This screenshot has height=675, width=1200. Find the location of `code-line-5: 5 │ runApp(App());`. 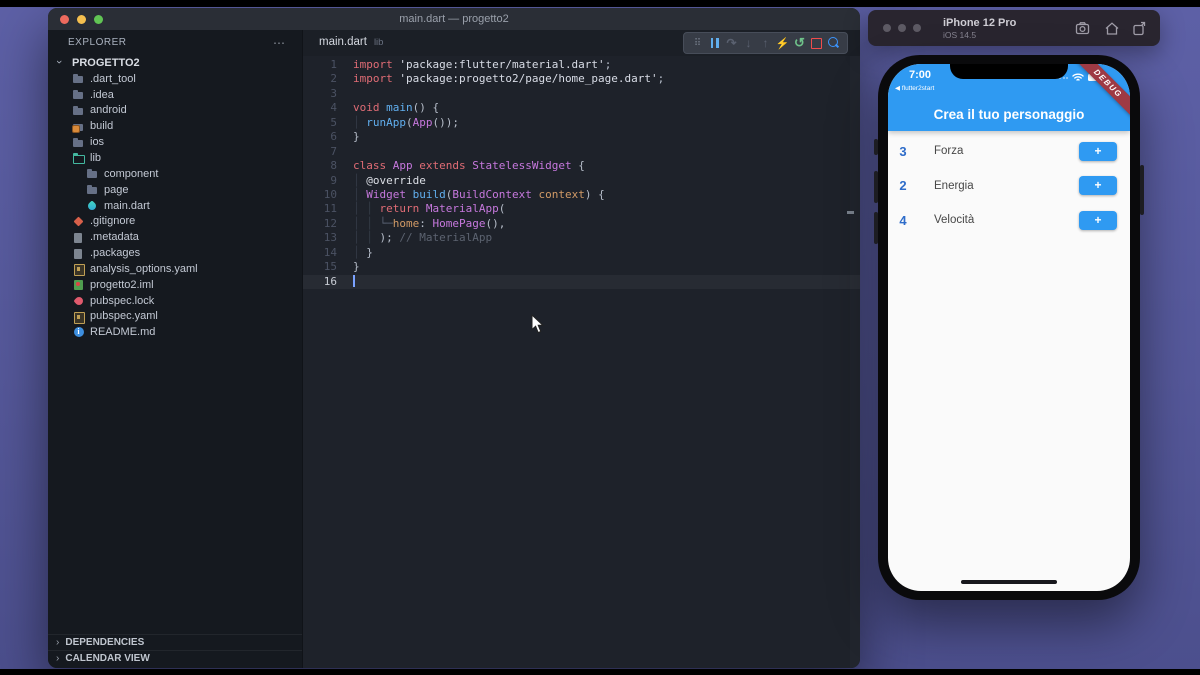

code-line-5: 5 │ runApp(App()); is located at coordinates (581, 123).